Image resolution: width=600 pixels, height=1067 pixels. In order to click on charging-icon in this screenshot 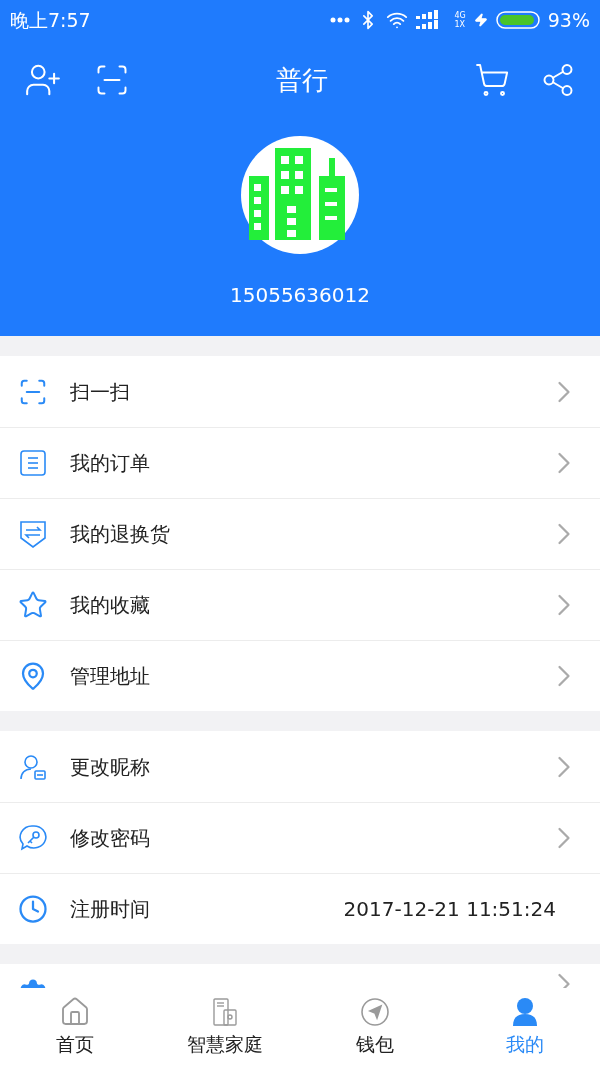, I will do `click(480, 20)`.